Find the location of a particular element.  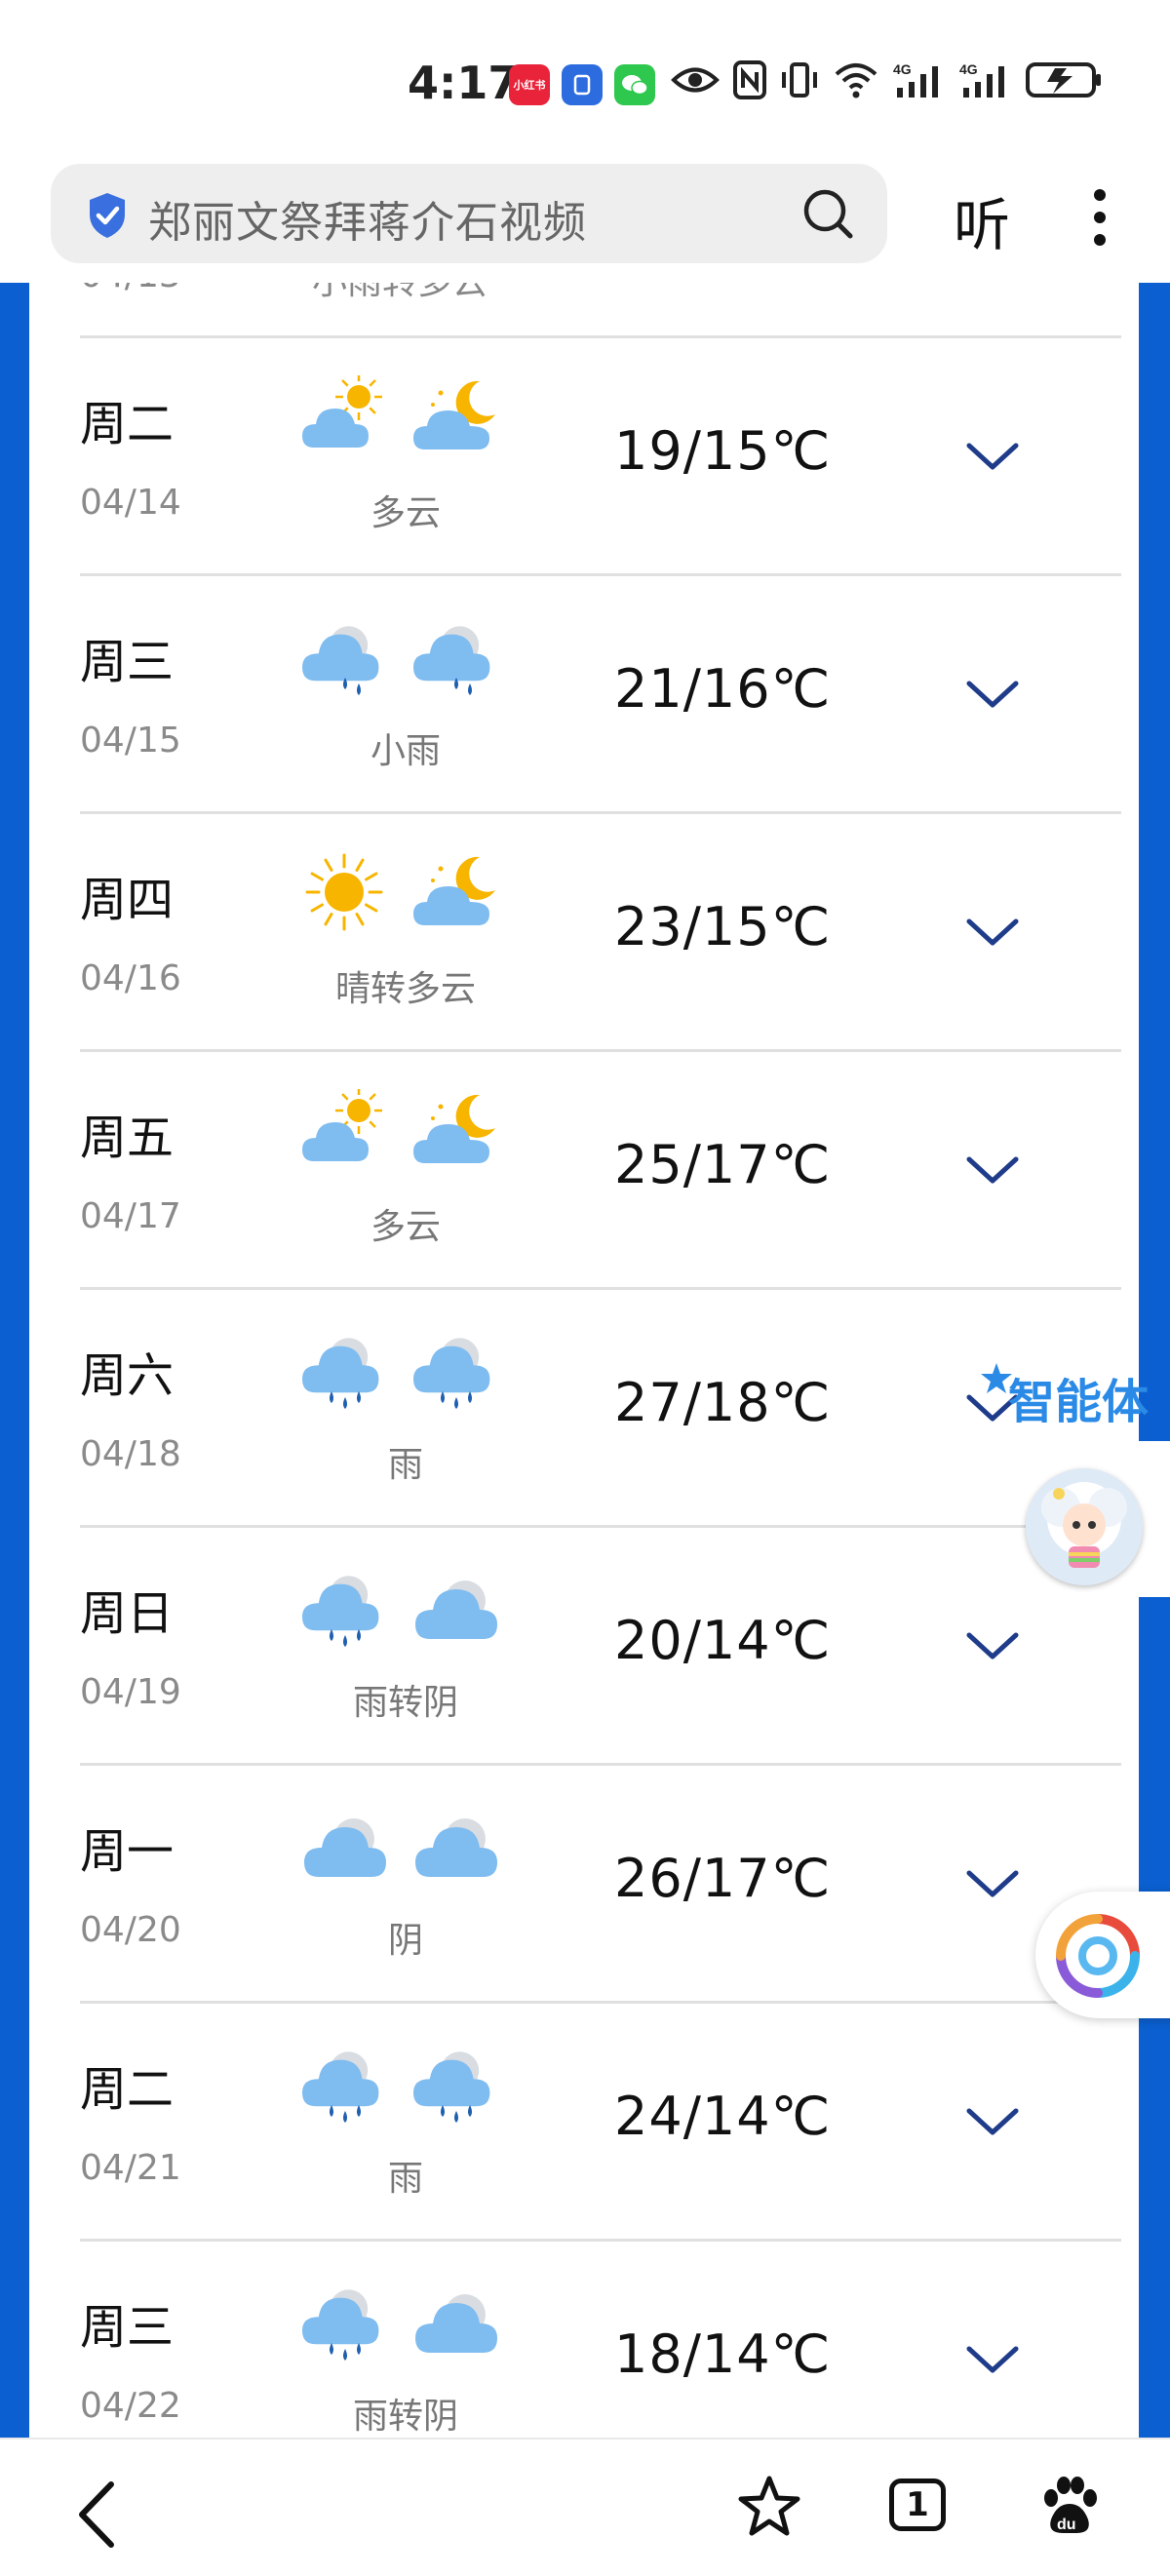

forecast-temperature: 21/16℃ is located at coordinates (723, 689).